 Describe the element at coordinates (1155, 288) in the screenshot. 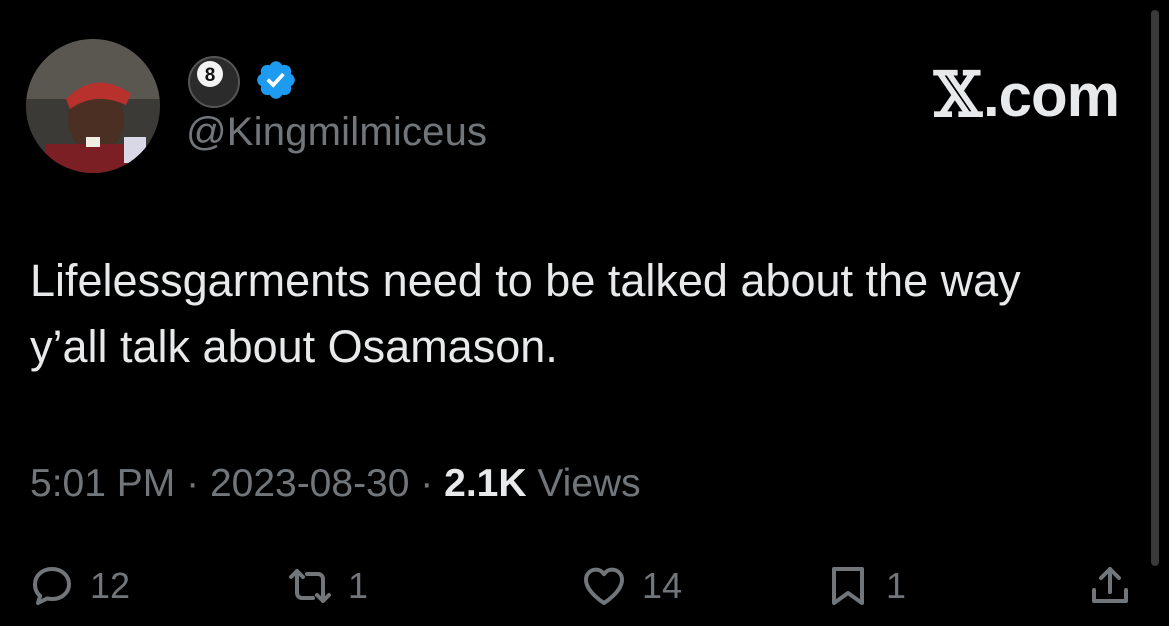

I see `scrollbar` at that location.